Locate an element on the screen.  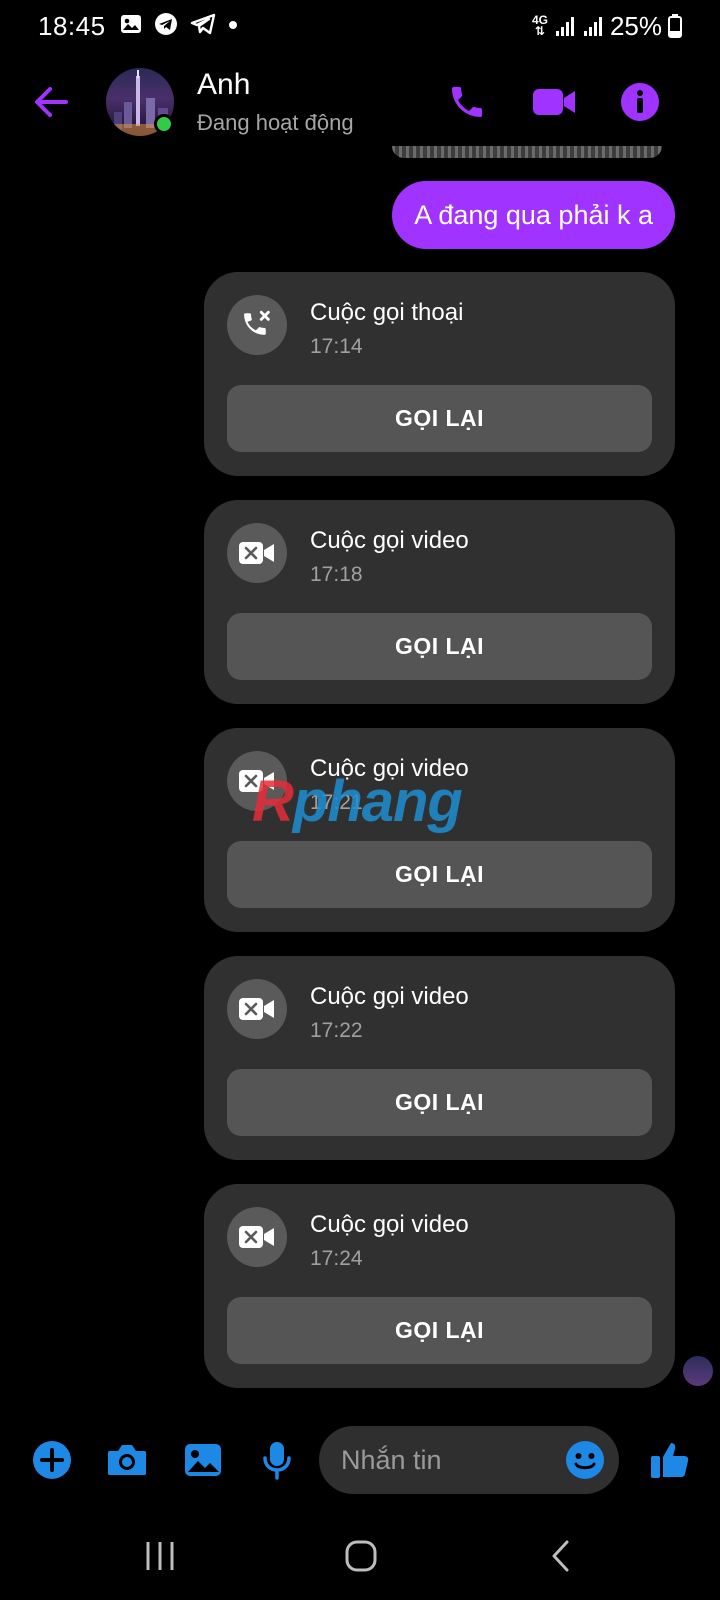
like-button is located at coordinates (670, 1460).